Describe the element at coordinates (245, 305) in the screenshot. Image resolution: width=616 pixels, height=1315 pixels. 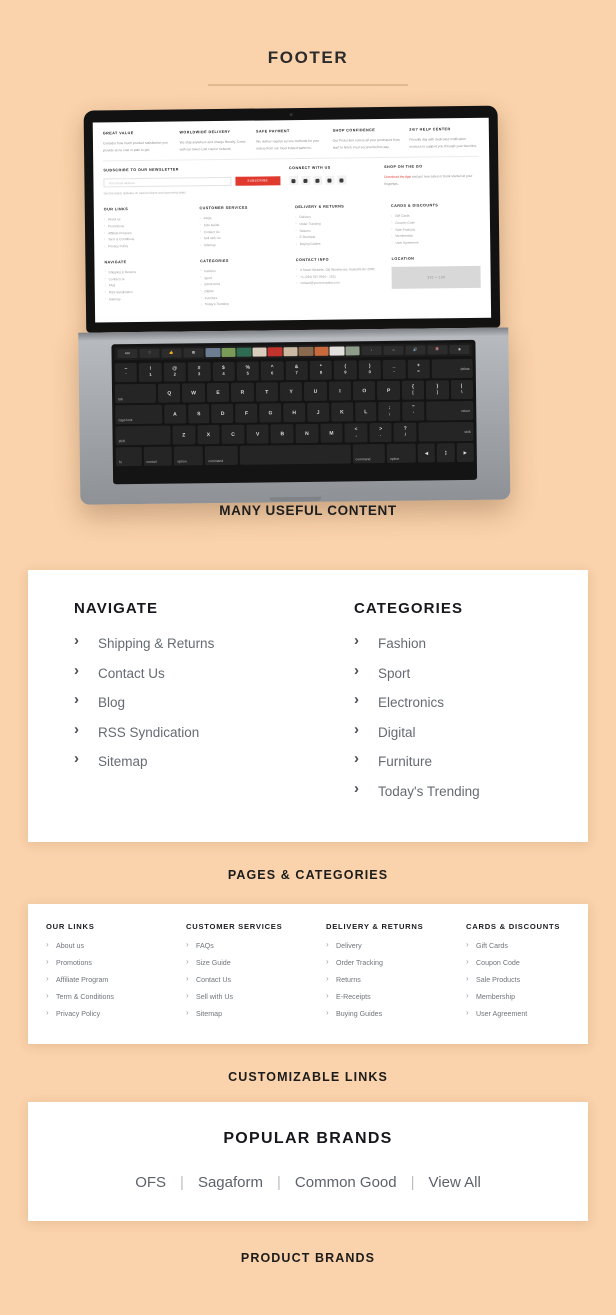
I see `link-item: Today's Trending` at that location.